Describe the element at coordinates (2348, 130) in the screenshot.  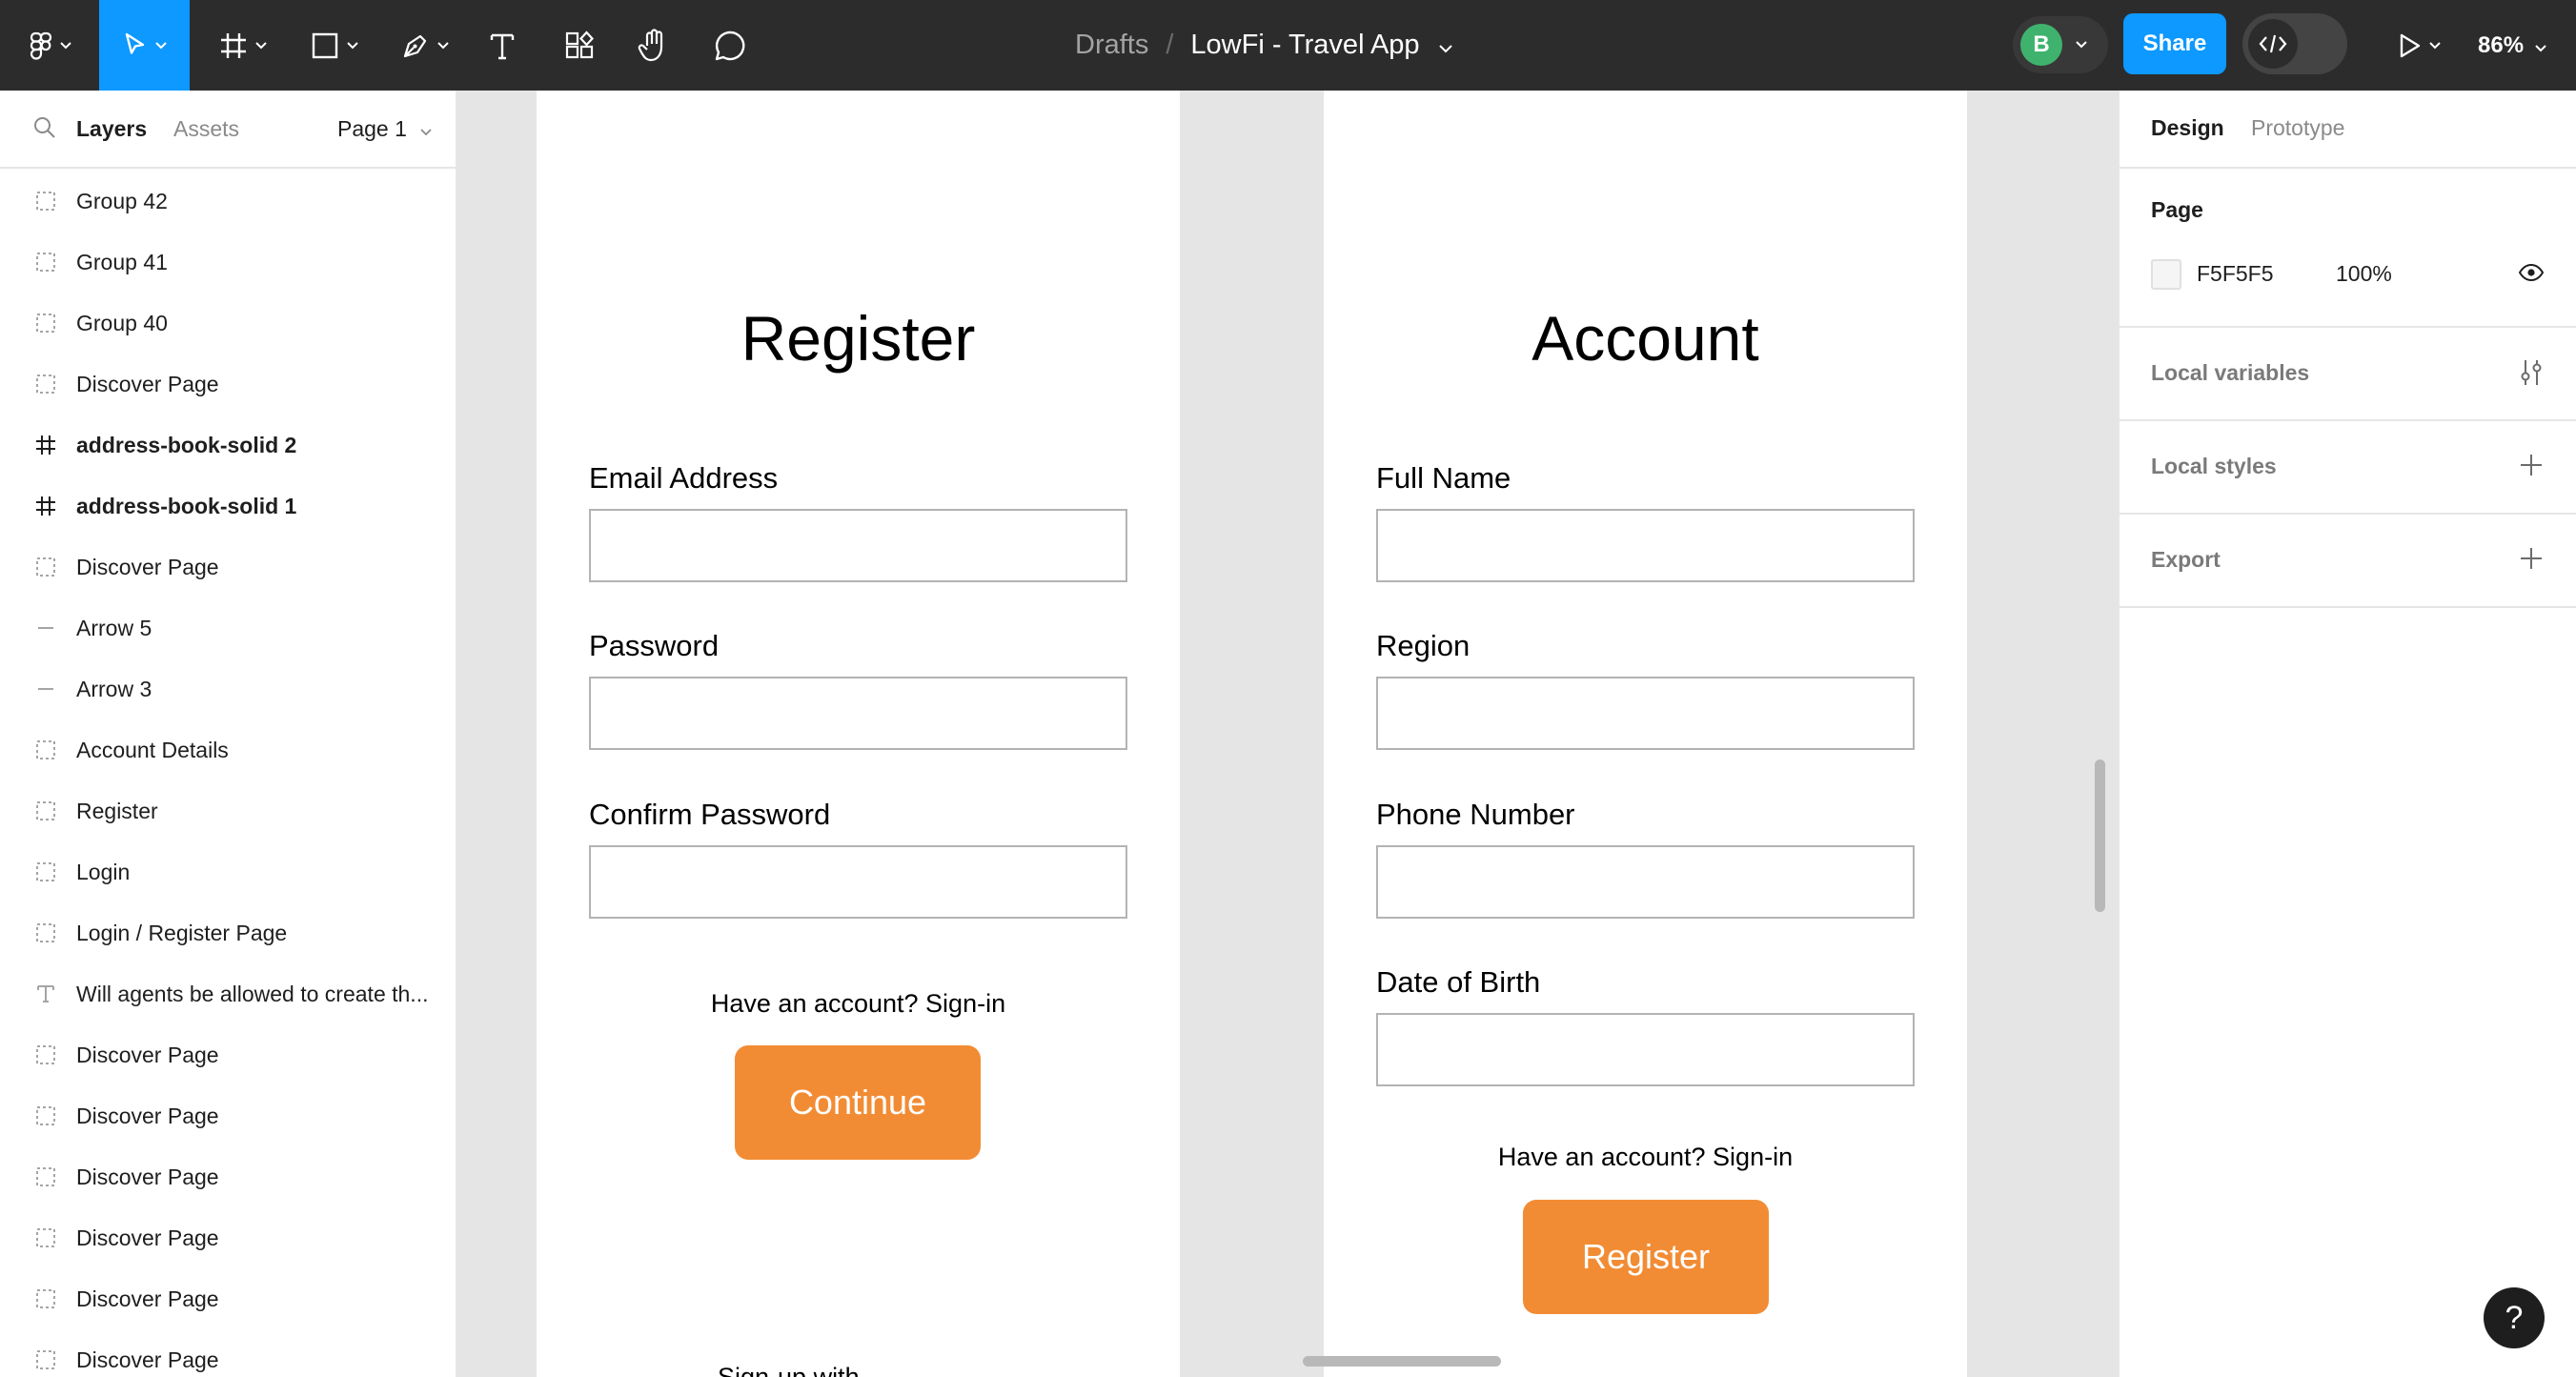
I see `properties-panel-header: Design Prototype` at that location.